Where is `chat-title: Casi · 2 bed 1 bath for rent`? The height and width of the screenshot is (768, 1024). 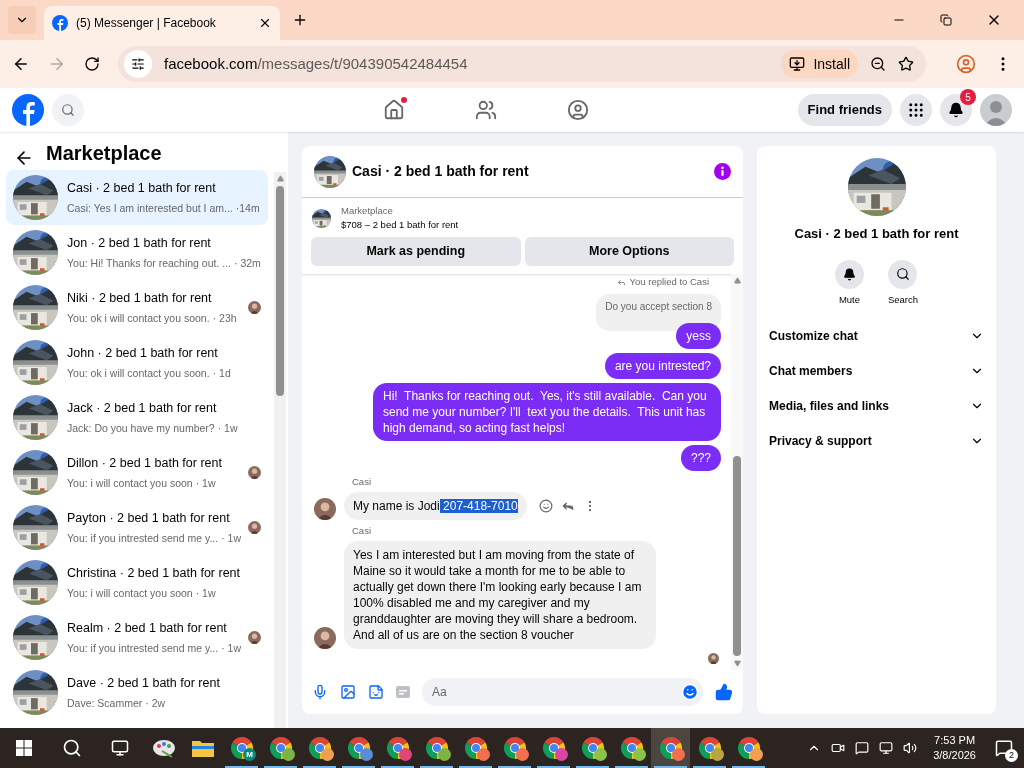 chat-title: Casi · 2 bed 1 bath for rent is located at coordinates (441, 171).